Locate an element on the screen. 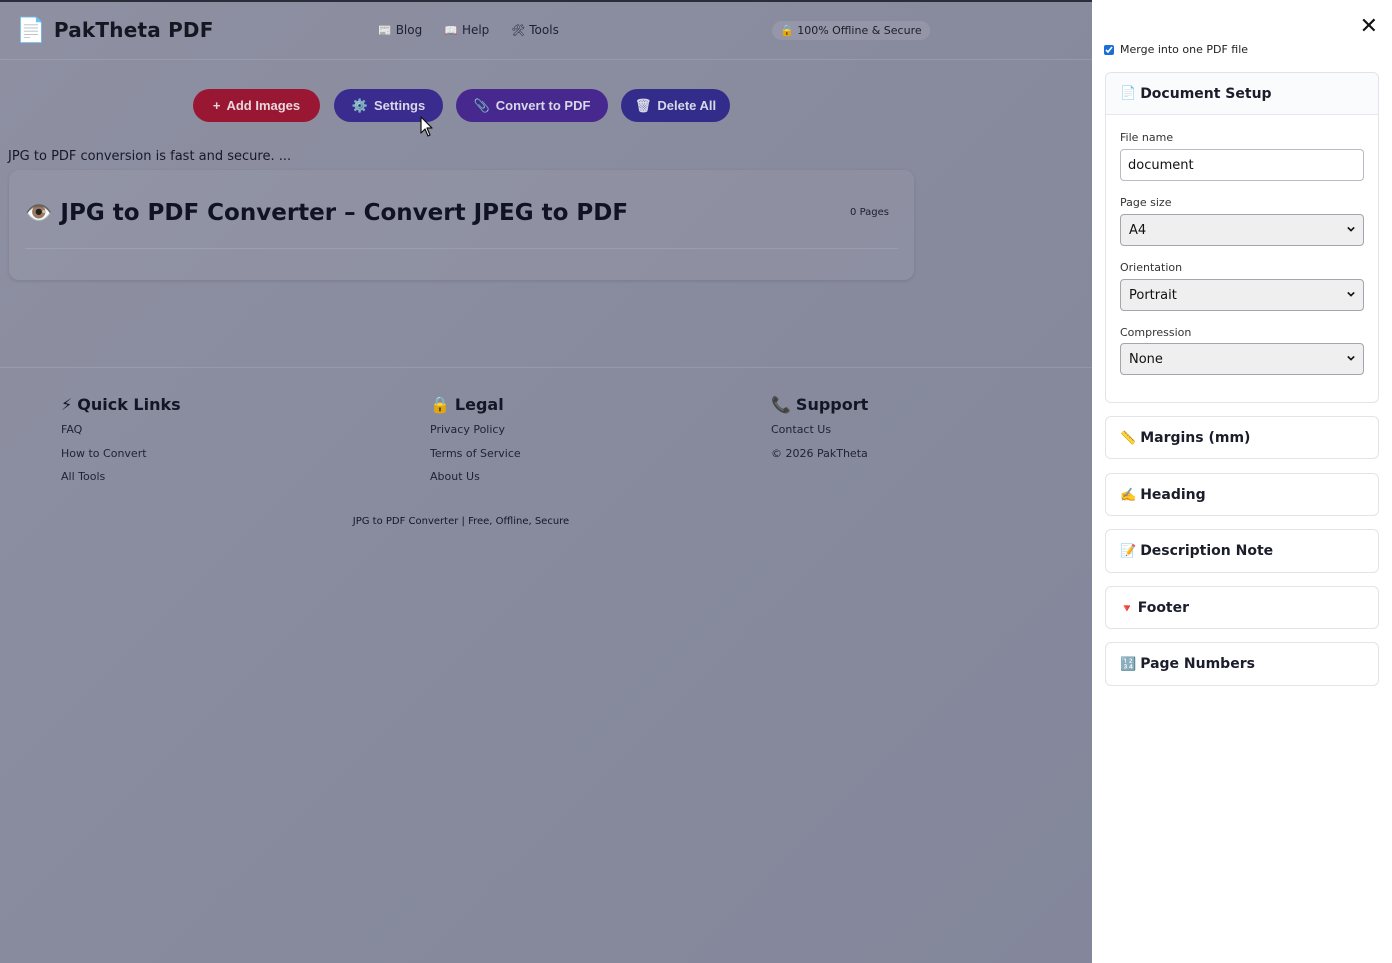 The width and height of the screenshot is (1392, 963). compression-value: None is located at coordinates (1146, 359).